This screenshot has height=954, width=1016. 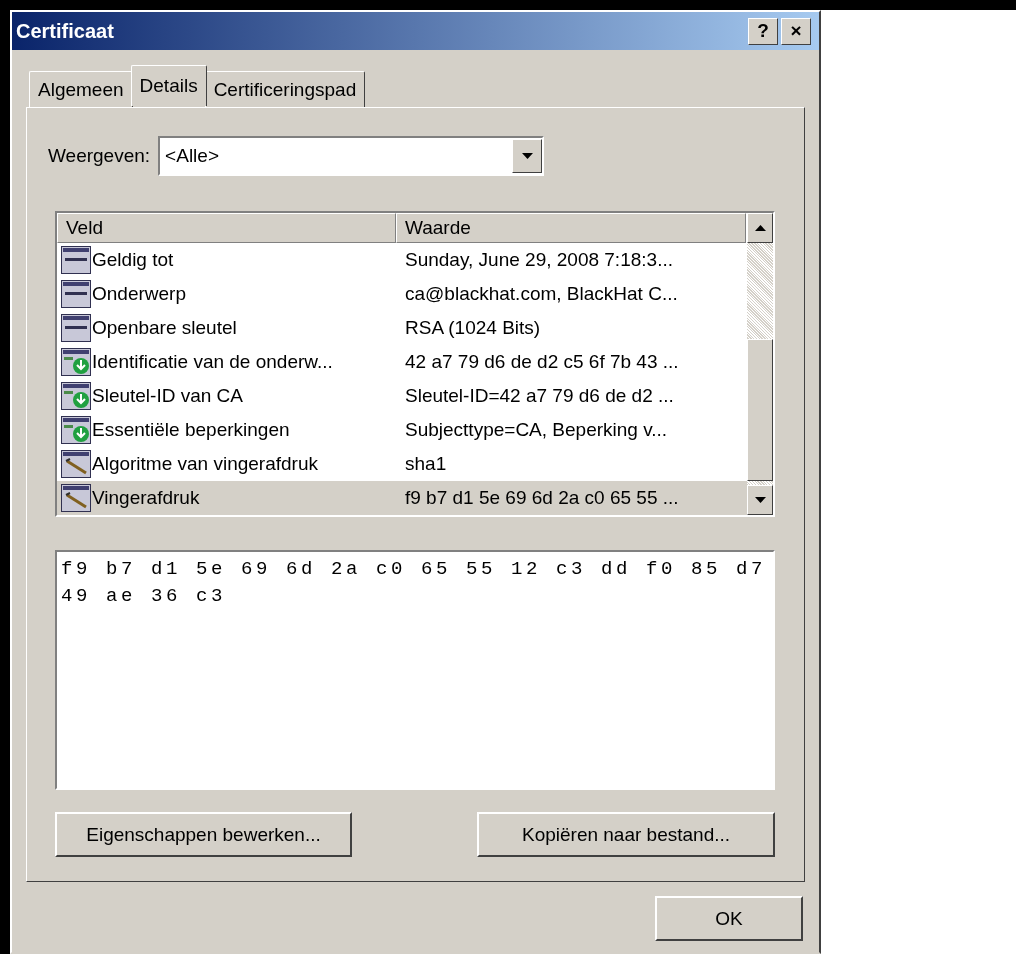 What do you see at coordinates (164, 328) in the screenshot?
I see `field-name: Openbare sleutel` at bounding box center [164, 328].